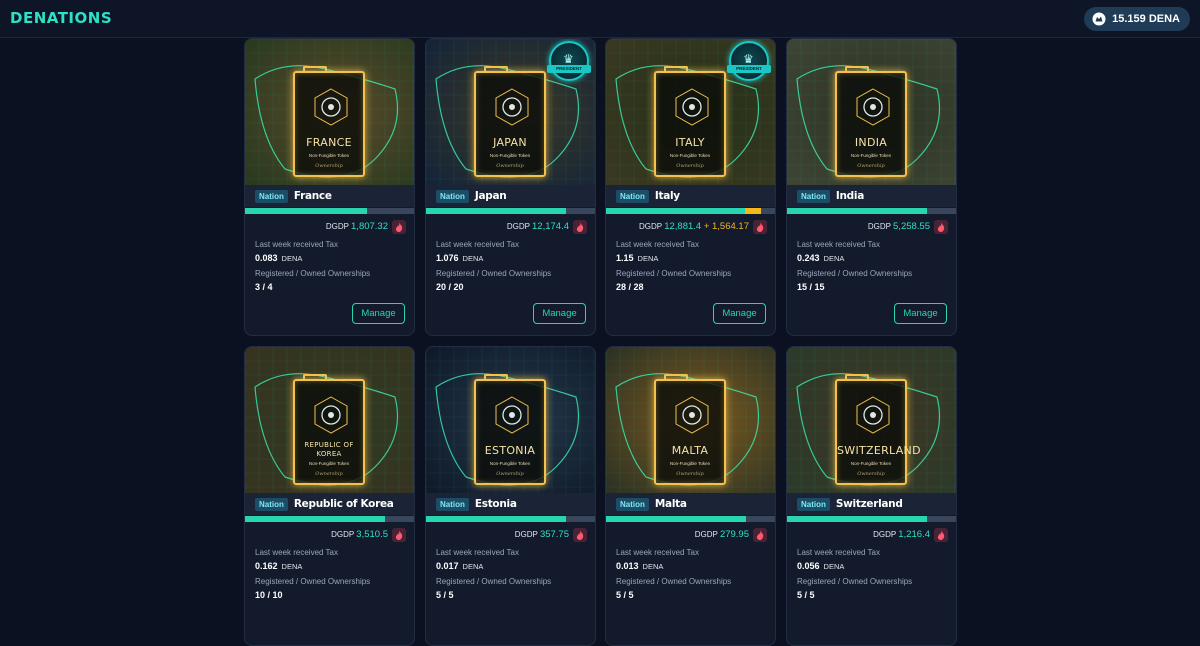  I want to click on card-title-strip: Nation Malta, so click(690, 504).